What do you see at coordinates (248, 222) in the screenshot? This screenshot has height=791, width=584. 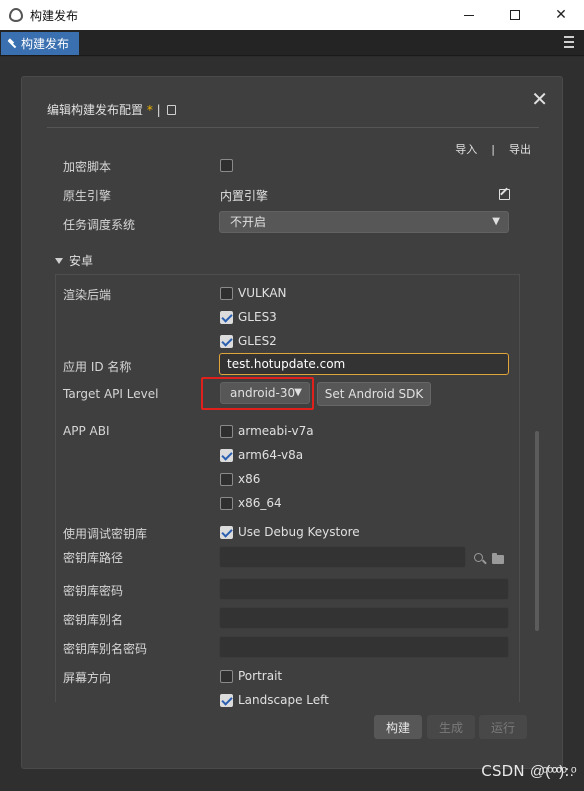 I see `task-scheduler-value: 不开启` at bounding box center [248, 222].